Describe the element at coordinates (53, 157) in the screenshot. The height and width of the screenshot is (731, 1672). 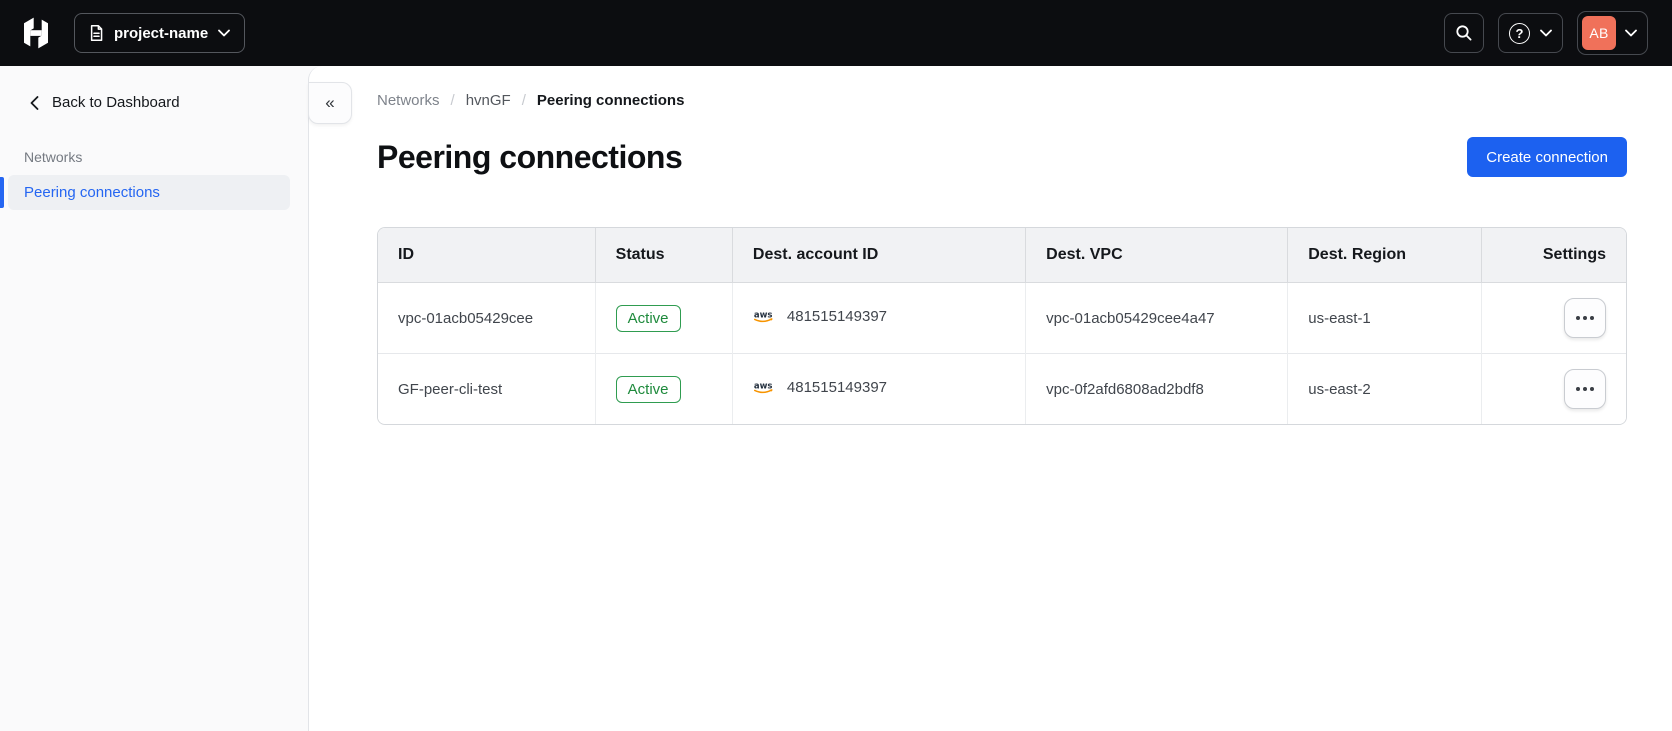
I see `sidebar-section-heading: Networks` at that location.